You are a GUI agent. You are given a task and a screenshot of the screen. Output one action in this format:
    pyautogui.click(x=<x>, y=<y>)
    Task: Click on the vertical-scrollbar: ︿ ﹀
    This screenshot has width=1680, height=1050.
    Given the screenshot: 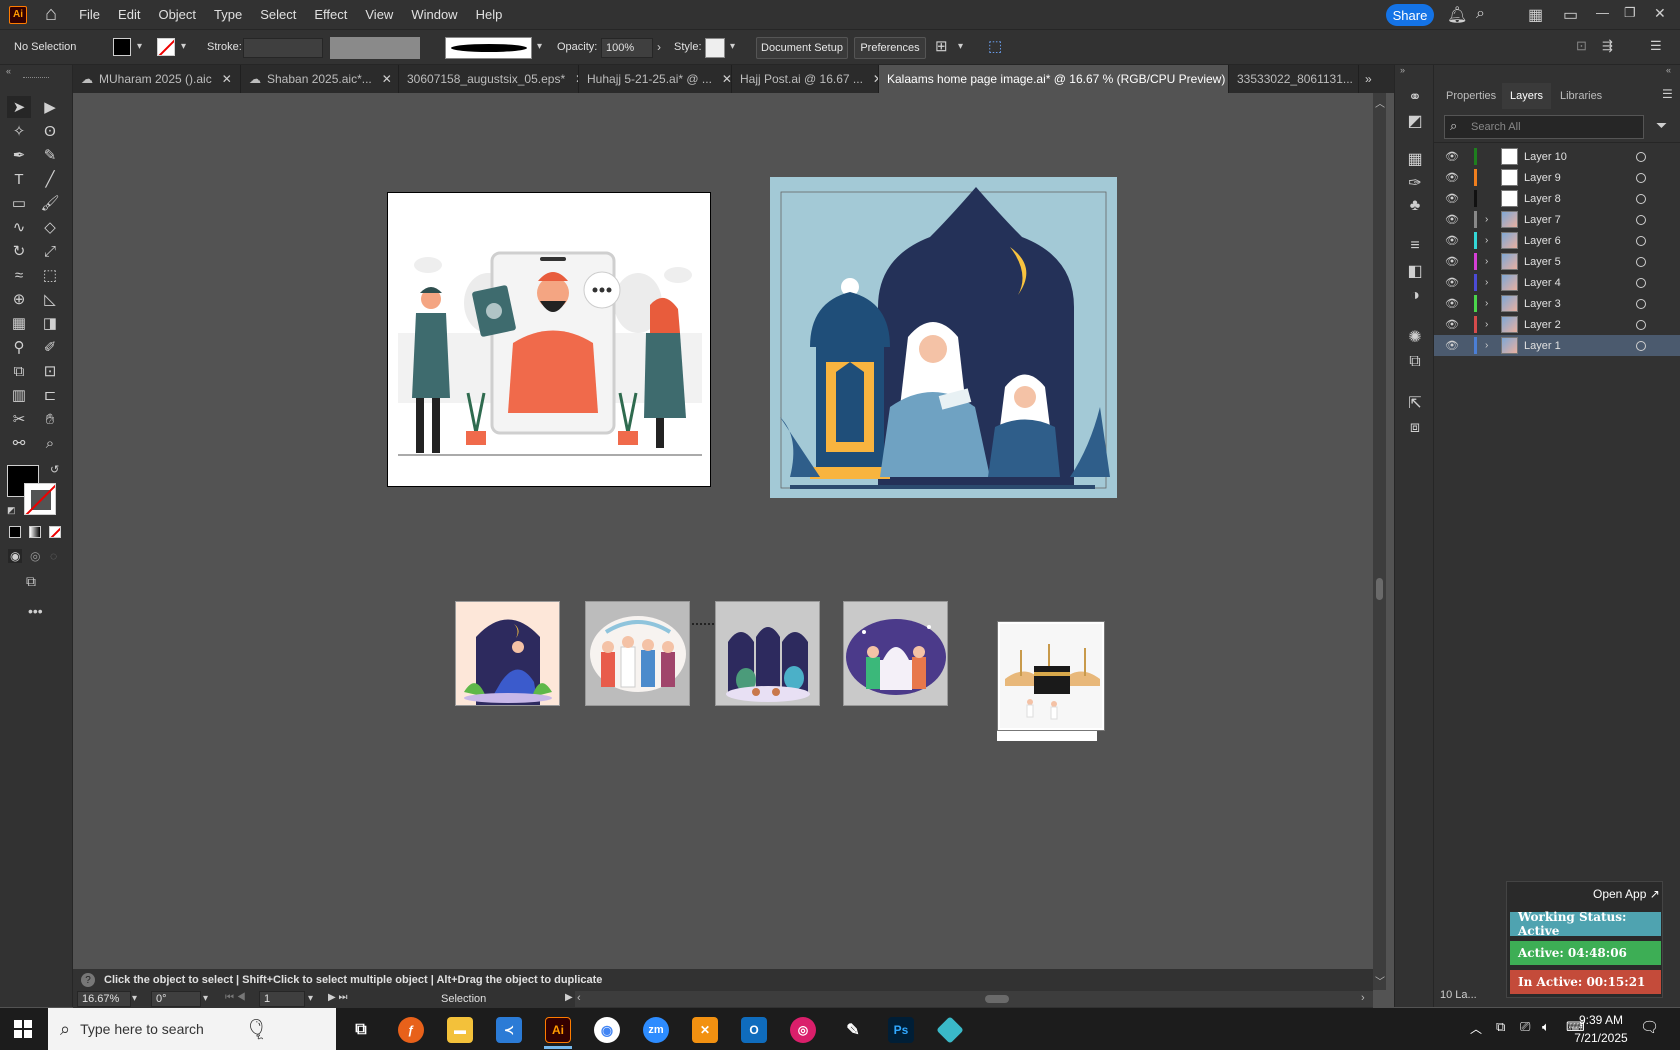 What is the action you would take?
    pyautogui.click(x=1379, y=541)
    